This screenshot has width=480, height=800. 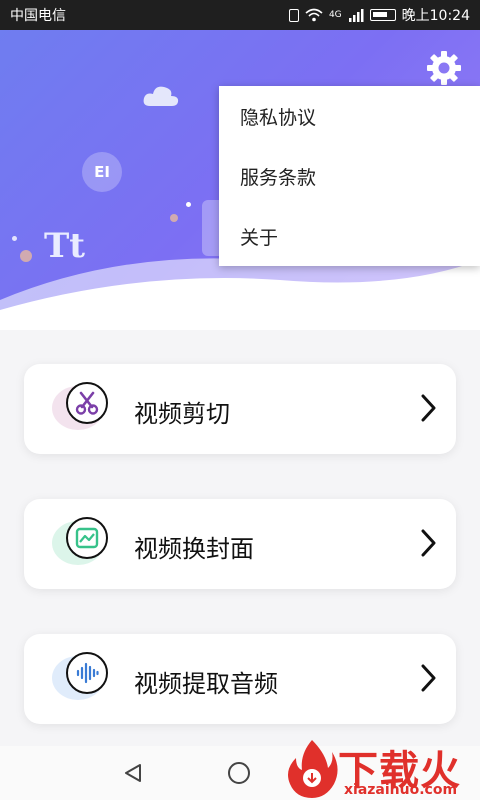 What do you see at coordinates (382, 15) in the screenshot?
I see `battery-icon` at bounding box center [382, 15].